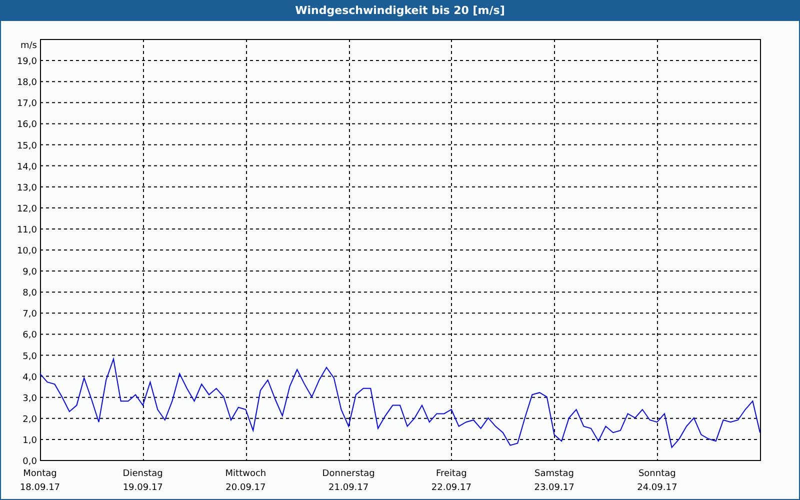 The image size is (800, 500). What do you see at coordinates (26, 230) in the screenshot?
I see `axis-tick-label: 11,0` at bounding box center [26, 230].